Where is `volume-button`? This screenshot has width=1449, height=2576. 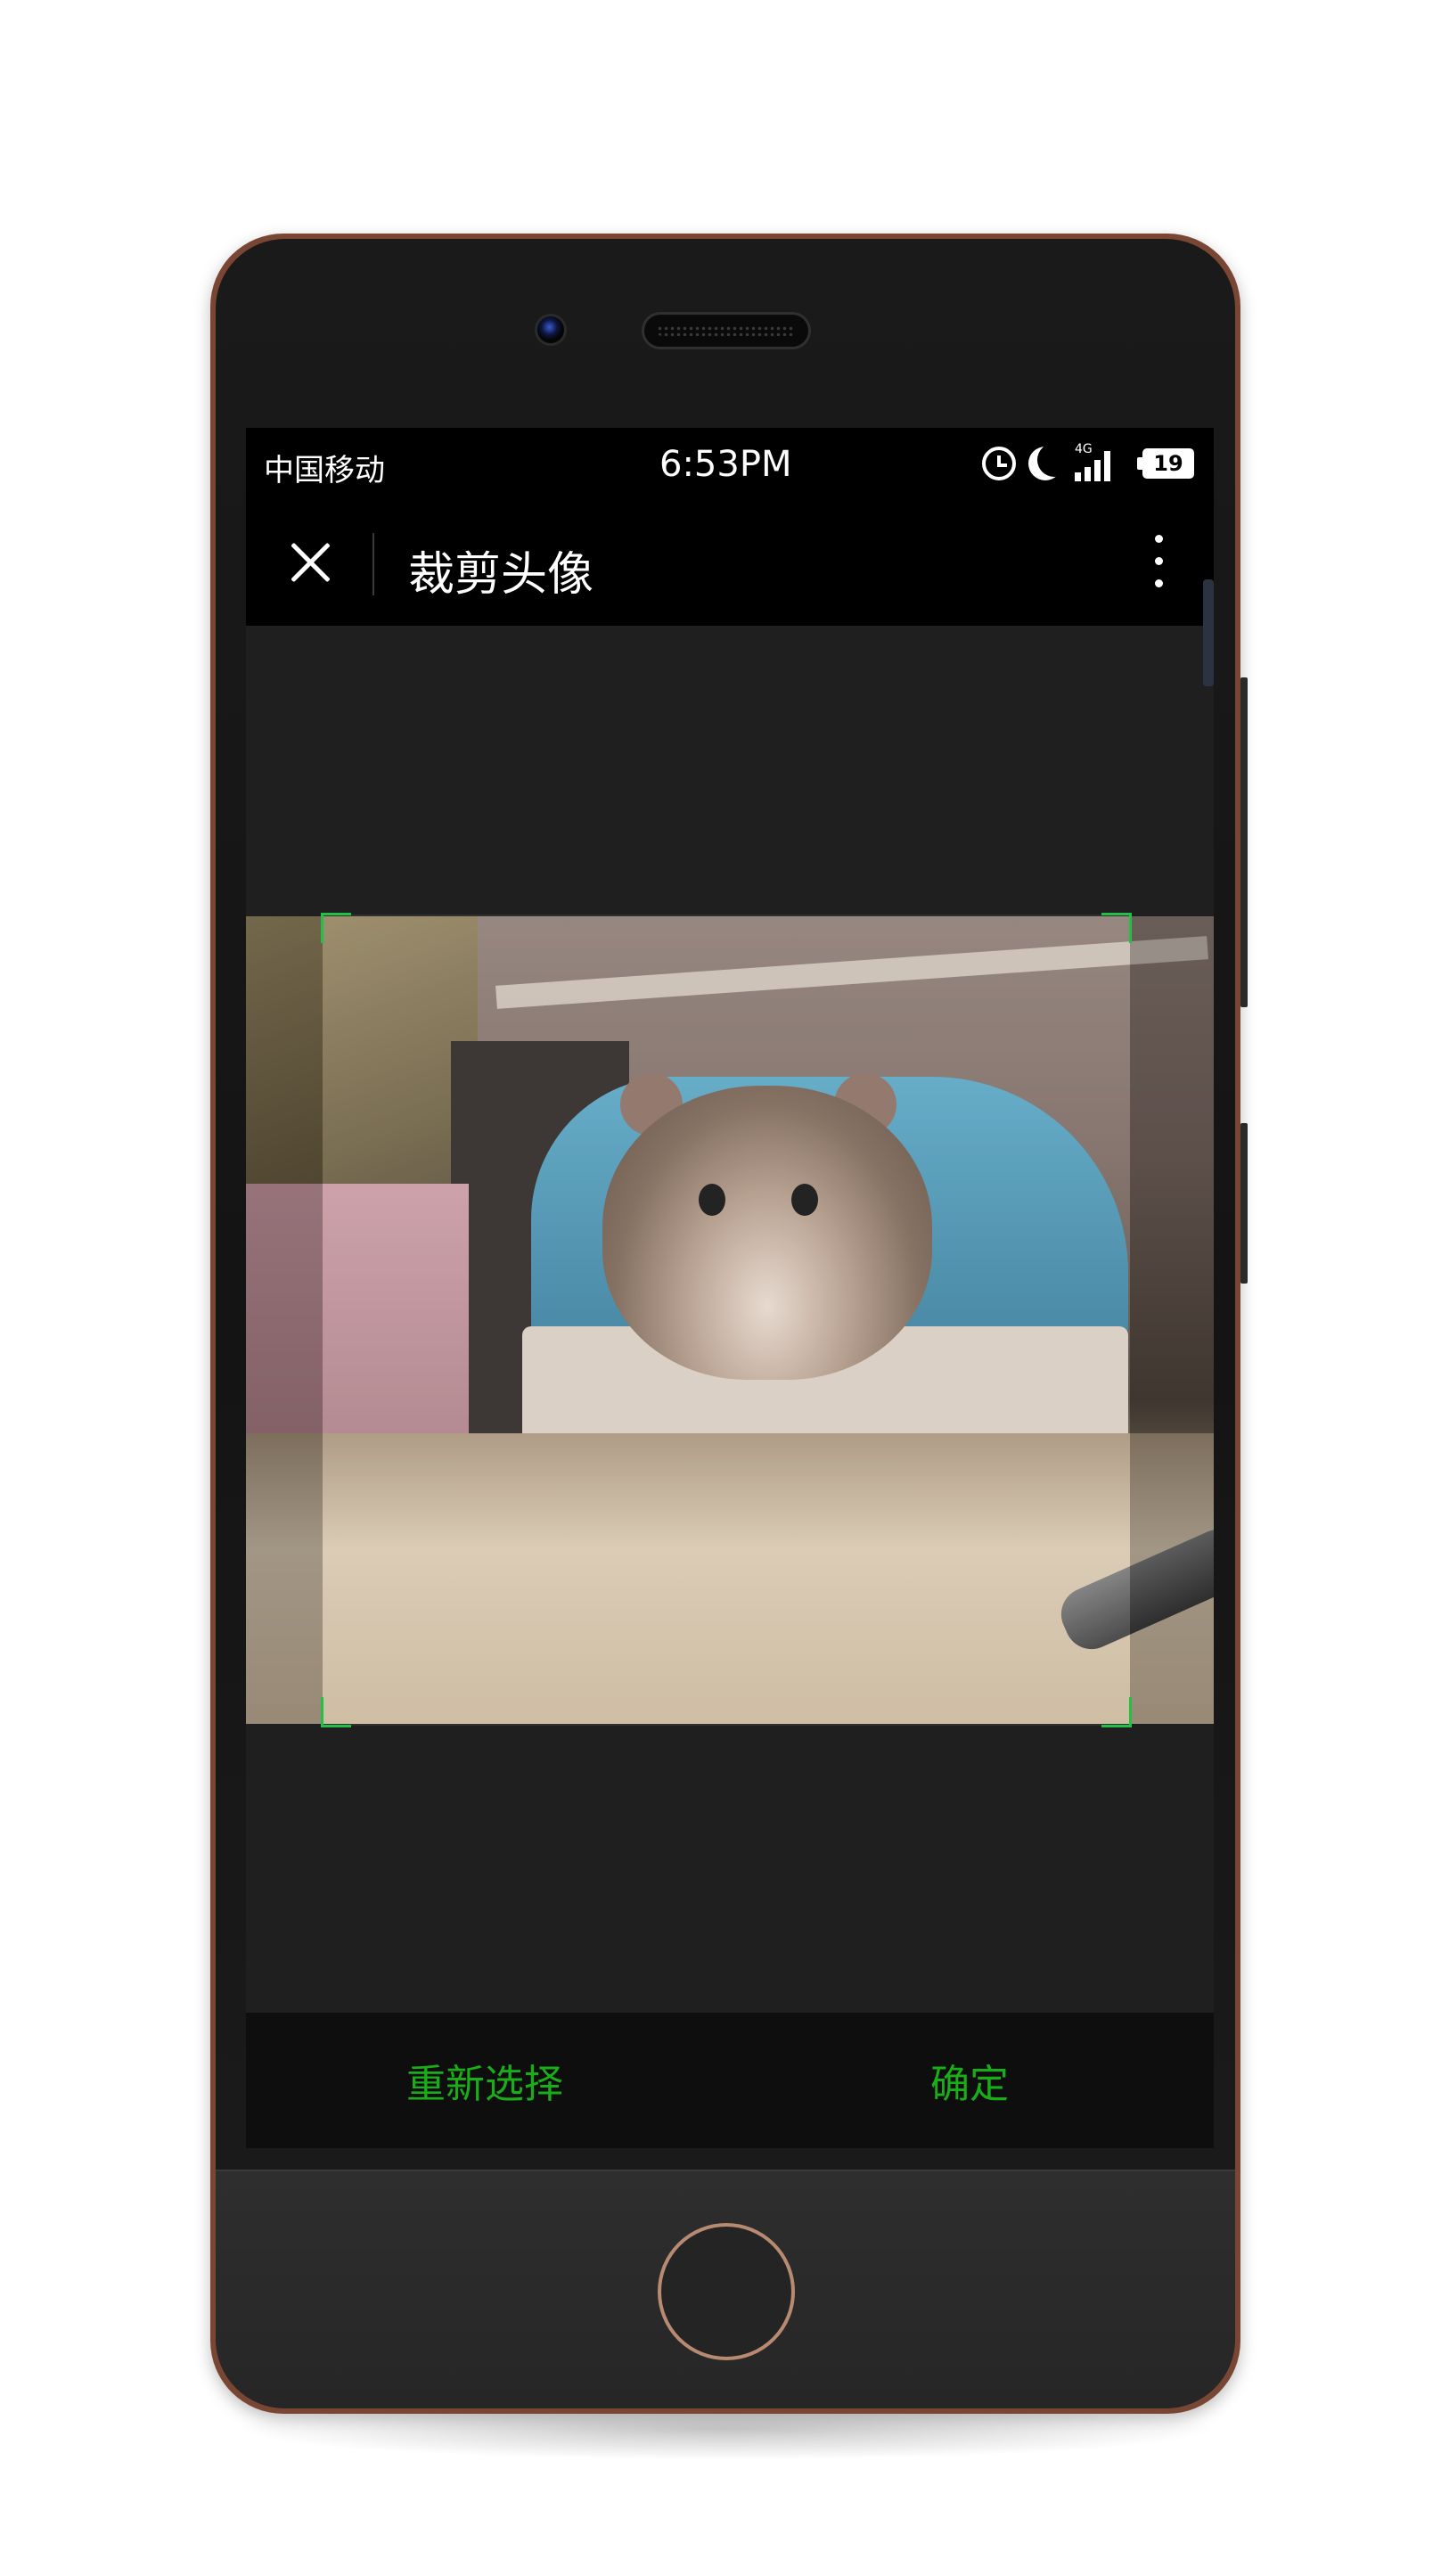 volume-button is located at coordinates (1244, 842).